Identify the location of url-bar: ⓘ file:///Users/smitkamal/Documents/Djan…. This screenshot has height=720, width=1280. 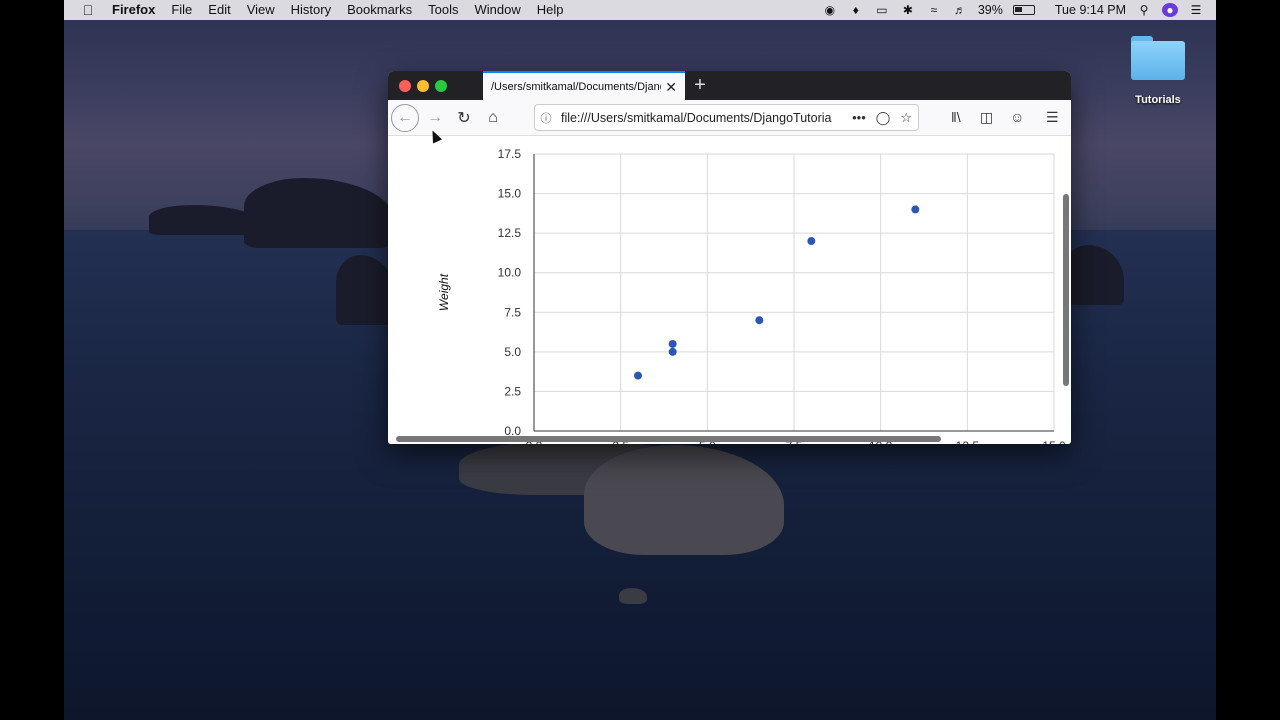
(726, 117).